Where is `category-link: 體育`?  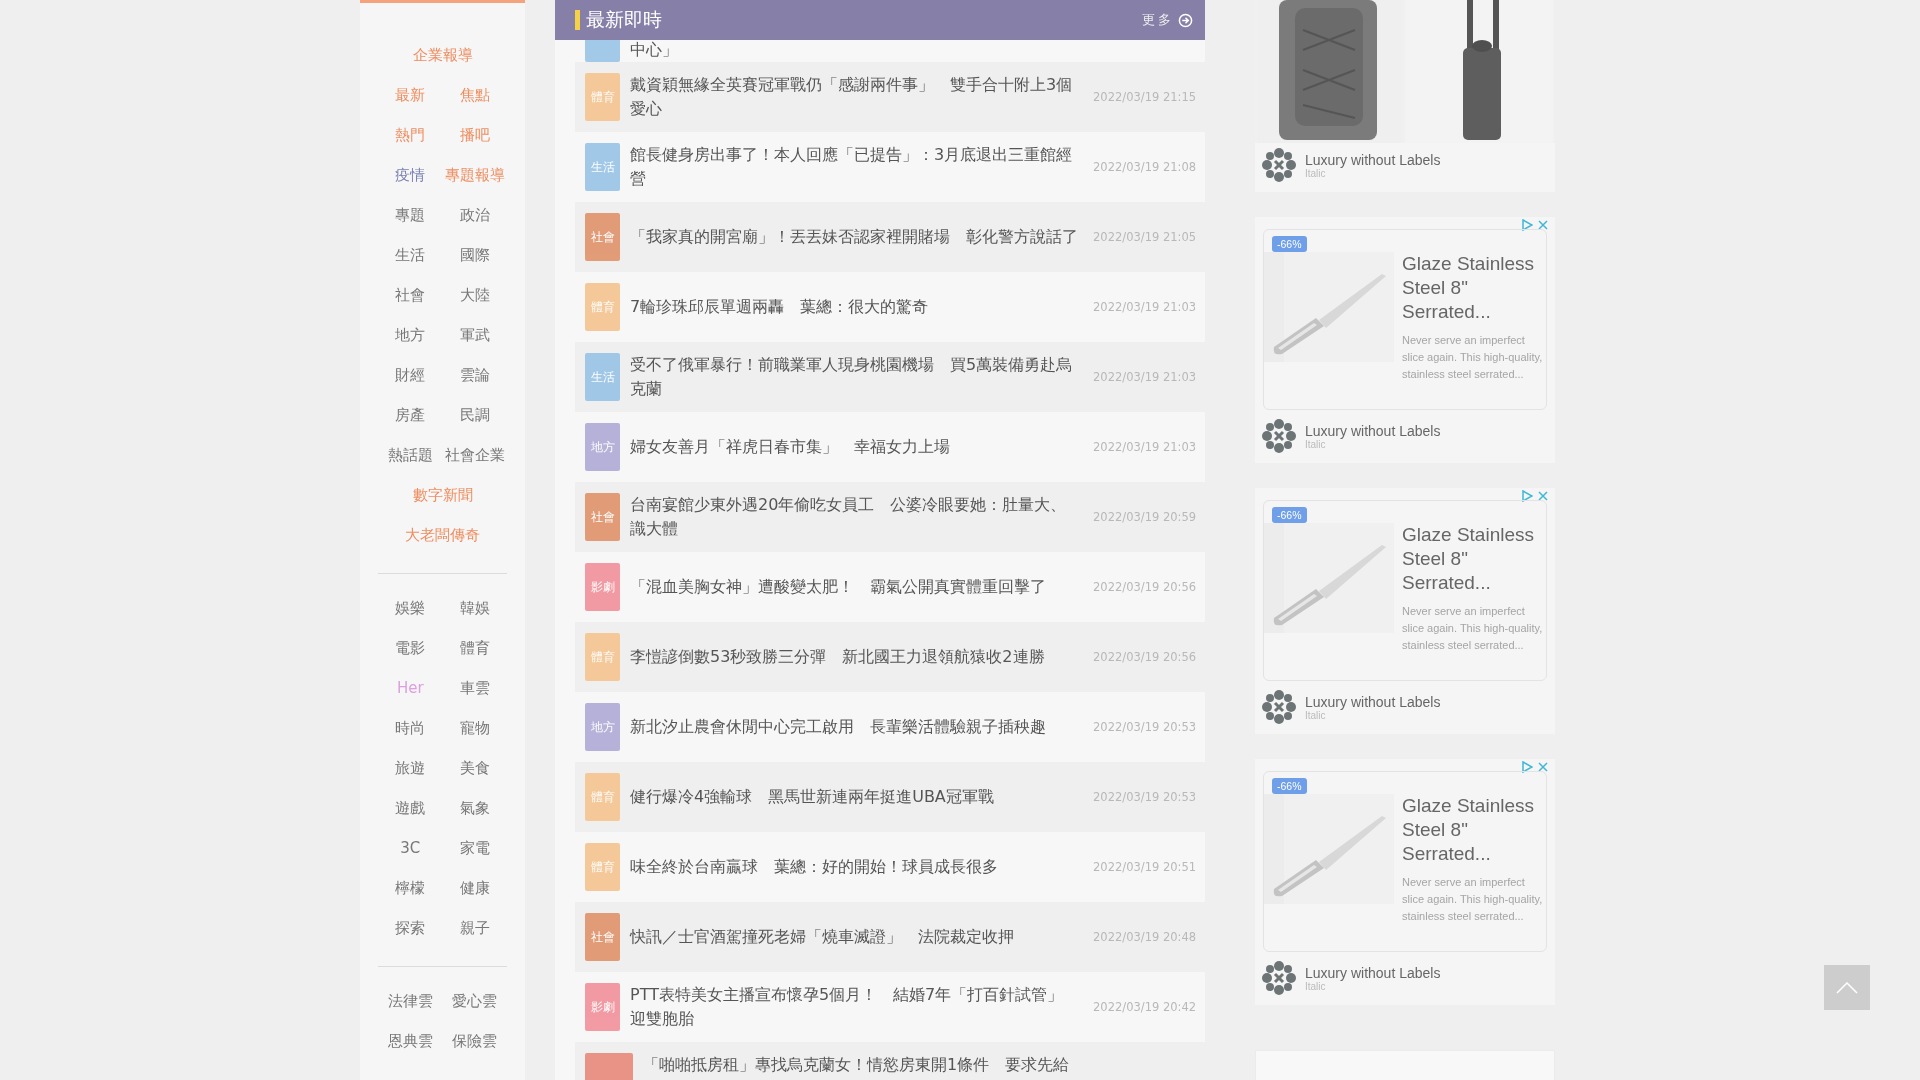
category-link: 體育 is located at coordinates (474, 648).